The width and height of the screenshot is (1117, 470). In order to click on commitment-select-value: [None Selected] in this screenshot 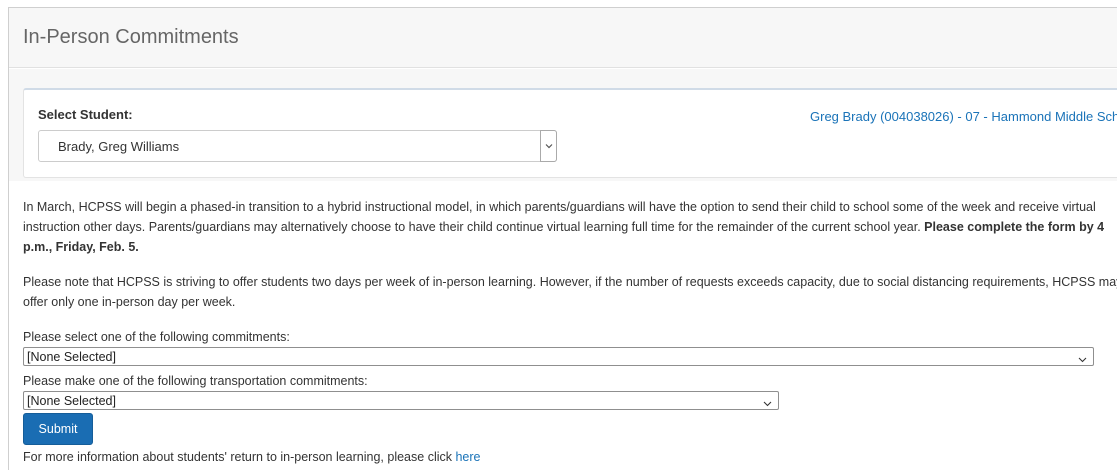, I will do `click(71, 357)`.